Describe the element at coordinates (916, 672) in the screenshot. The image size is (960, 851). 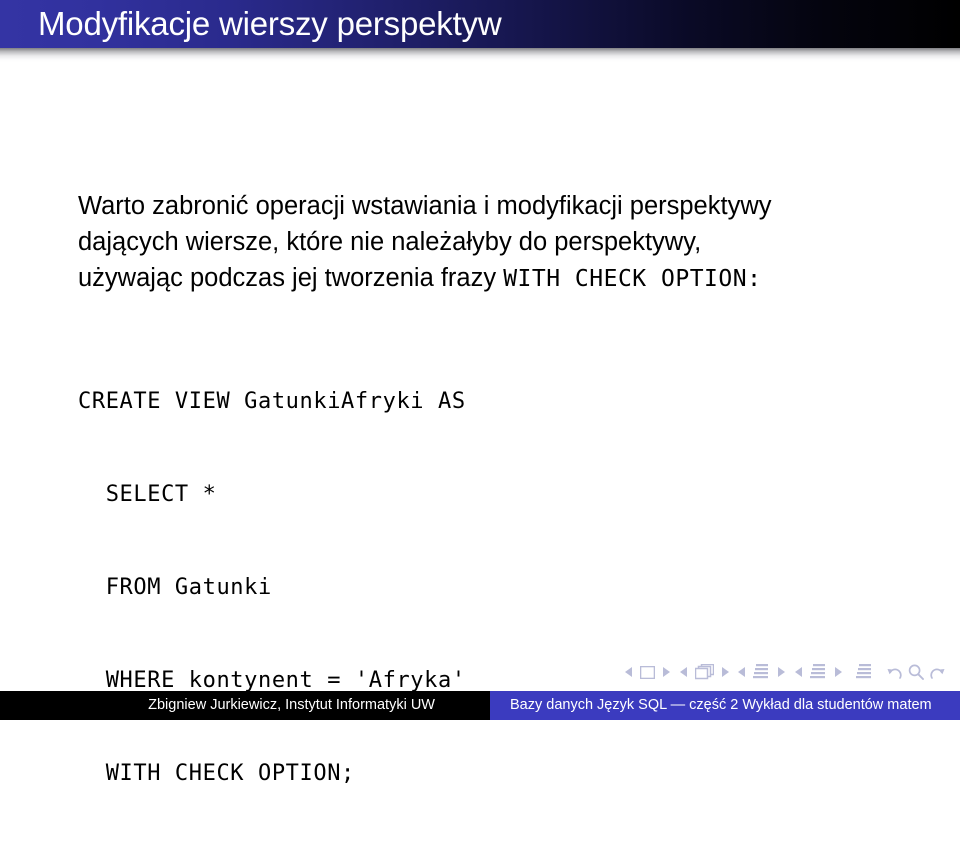
I see `magnifier-icon` at that location.